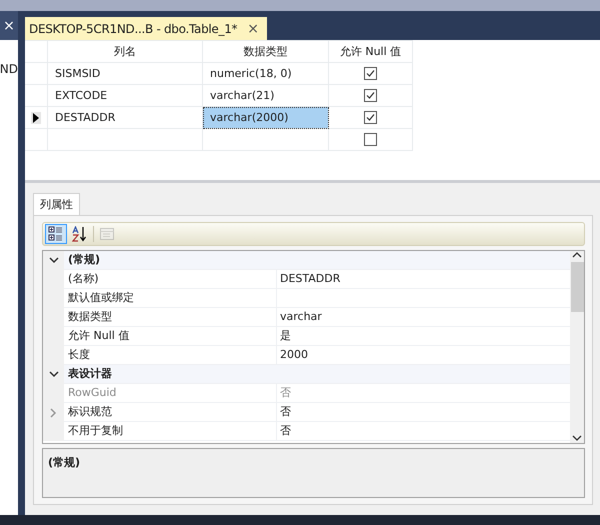  Describe the element at coordinates (317, 260) in the screenshot. I see `category-label: (常规)` at that location.